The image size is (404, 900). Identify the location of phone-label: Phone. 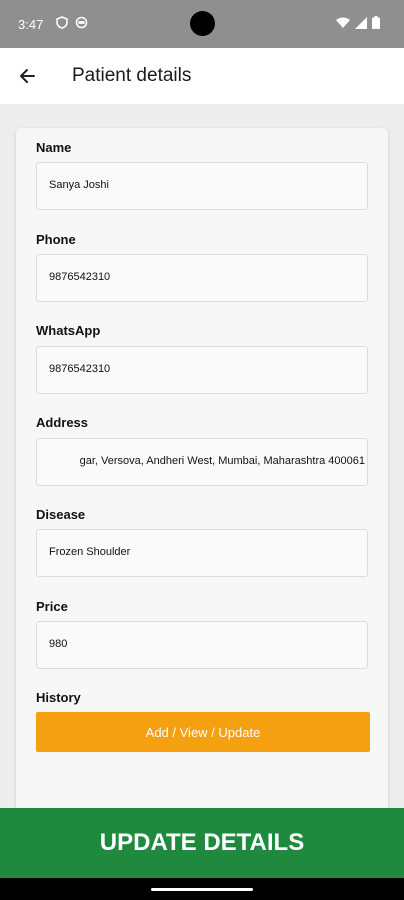
(56, 239).